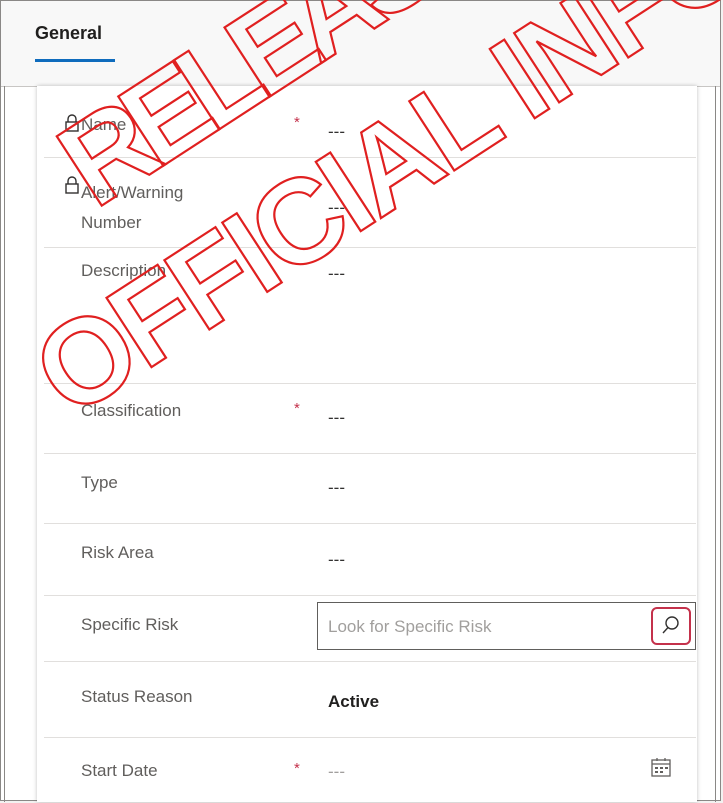 Image resolution: width=723 pixels, height=803 pixels. What do you see at coordinates (370, 560) in the screenshot?
I see `field-row-risk-area: Risk Area ---` at bounding box center [370, 560].